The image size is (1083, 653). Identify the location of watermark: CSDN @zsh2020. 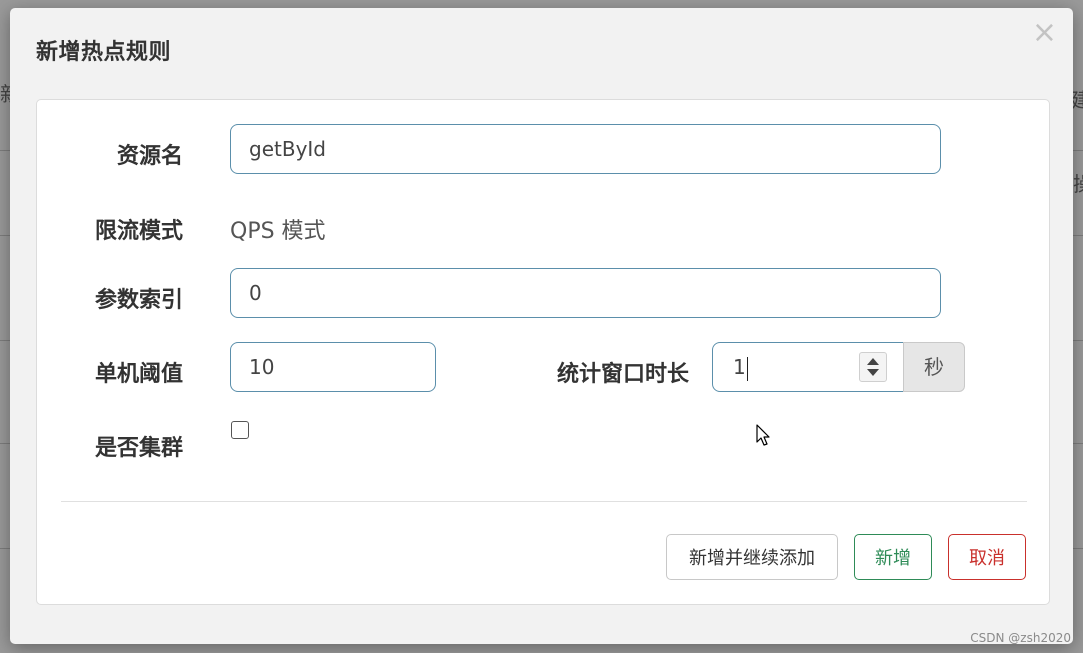
(1020, 638).